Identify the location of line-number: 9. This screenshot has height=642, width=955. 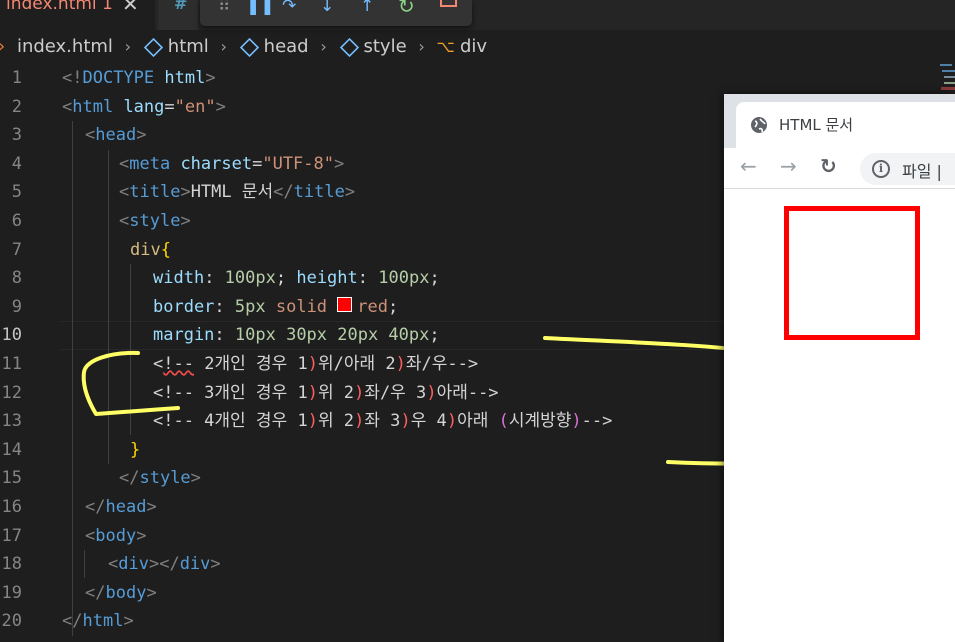
(16, 306).